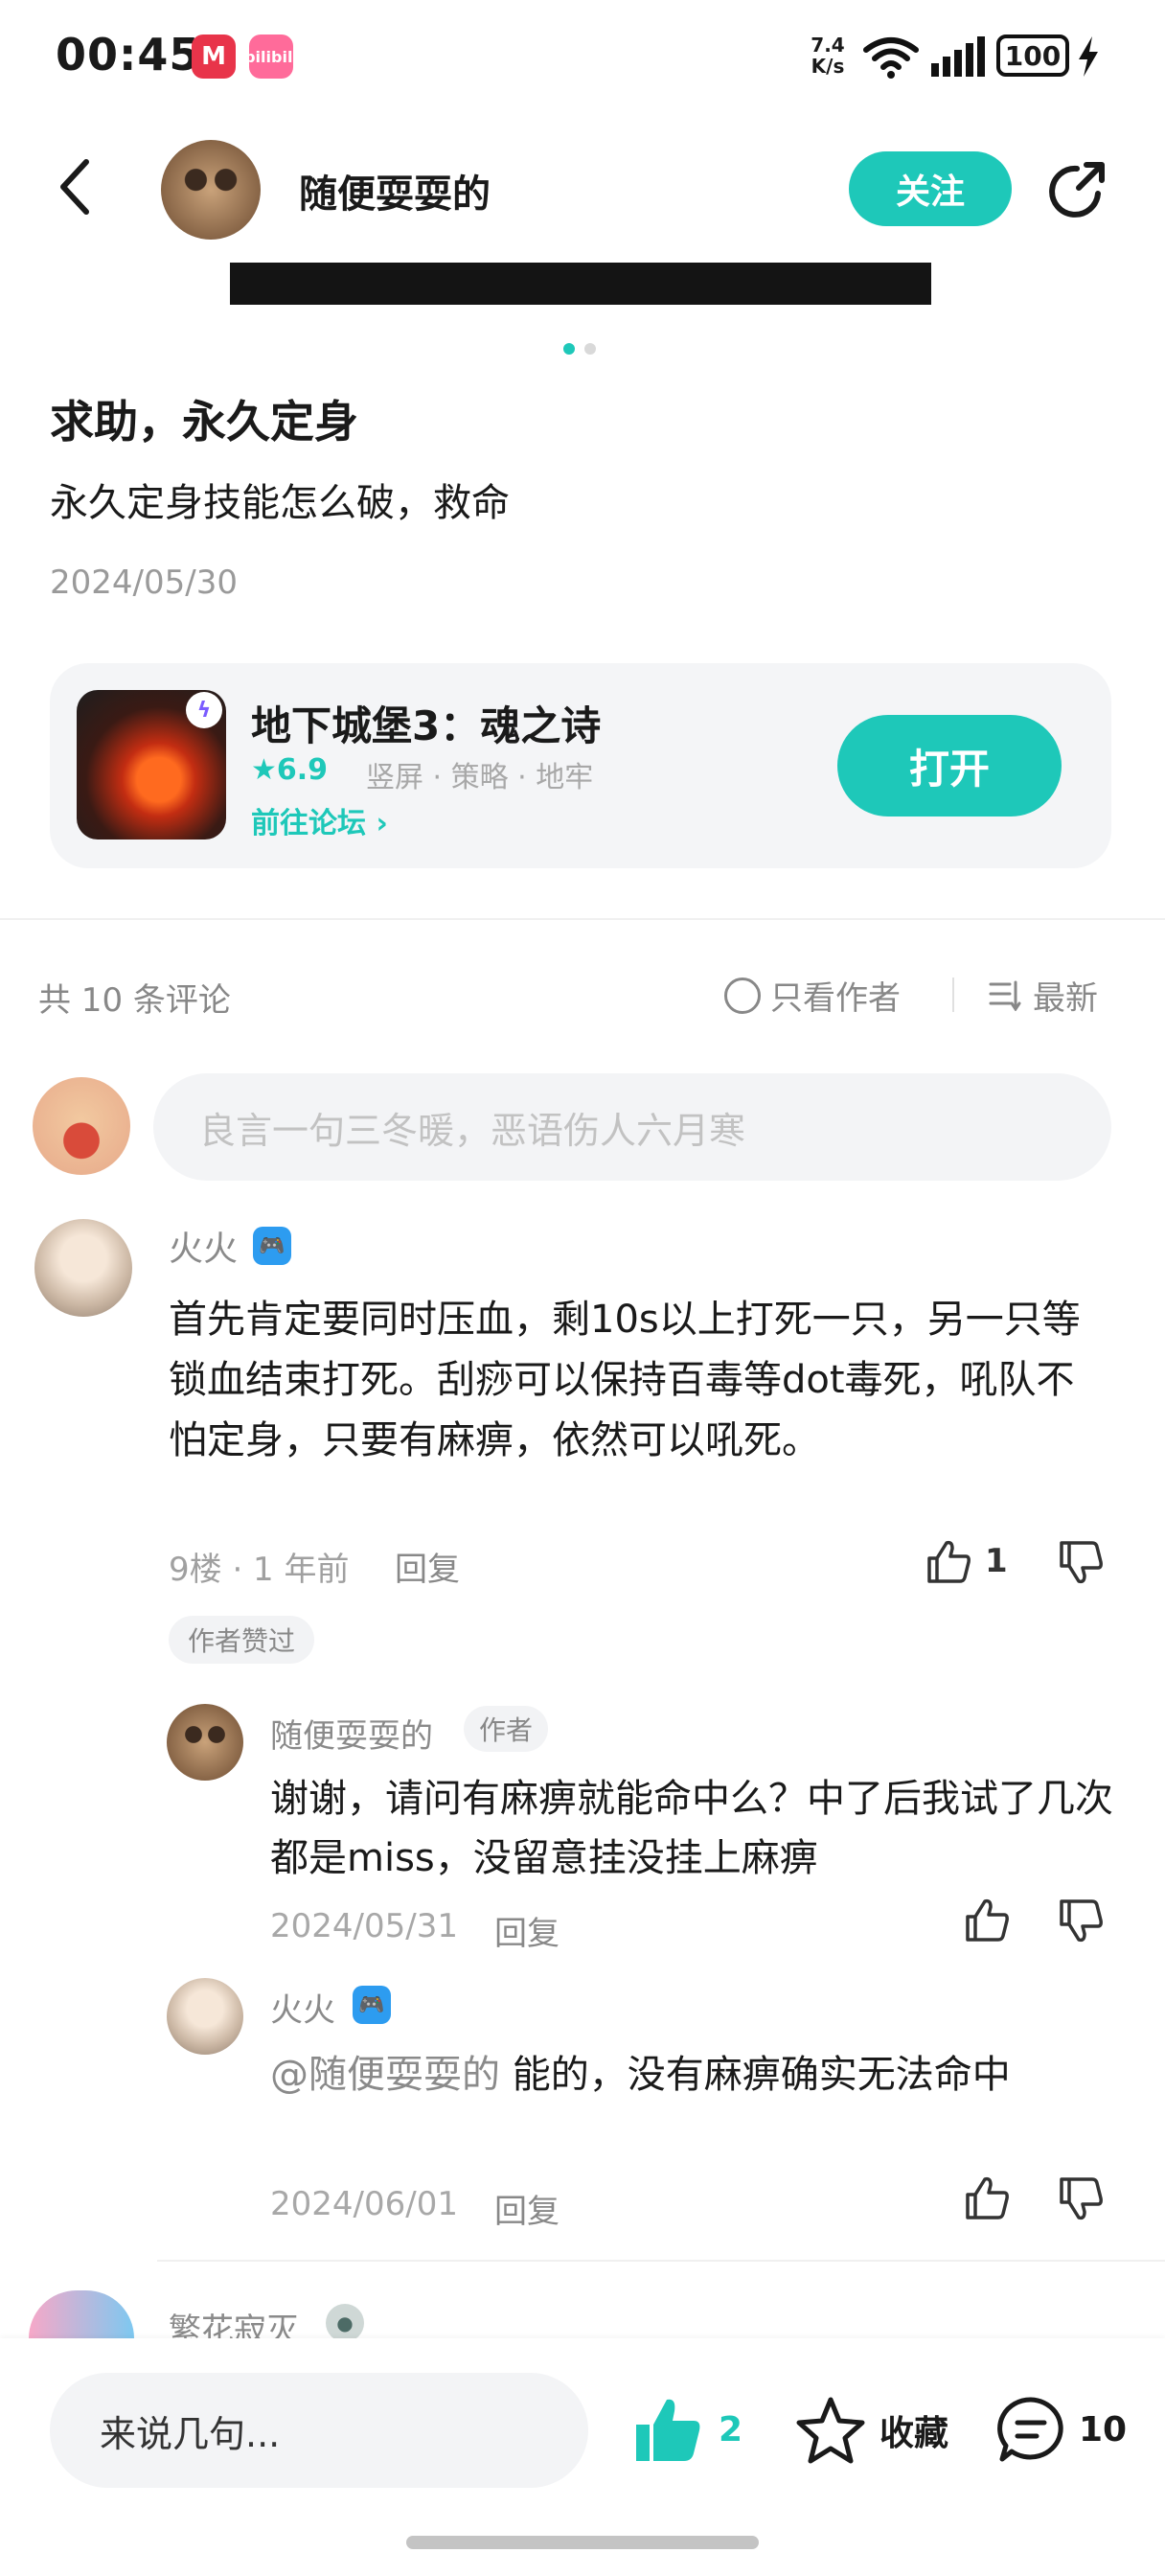  What do you see at coordinates (320, 820) in the screenshot?
I see `forum-link: 前往论坛 ›` at bounding box center [320, 820].